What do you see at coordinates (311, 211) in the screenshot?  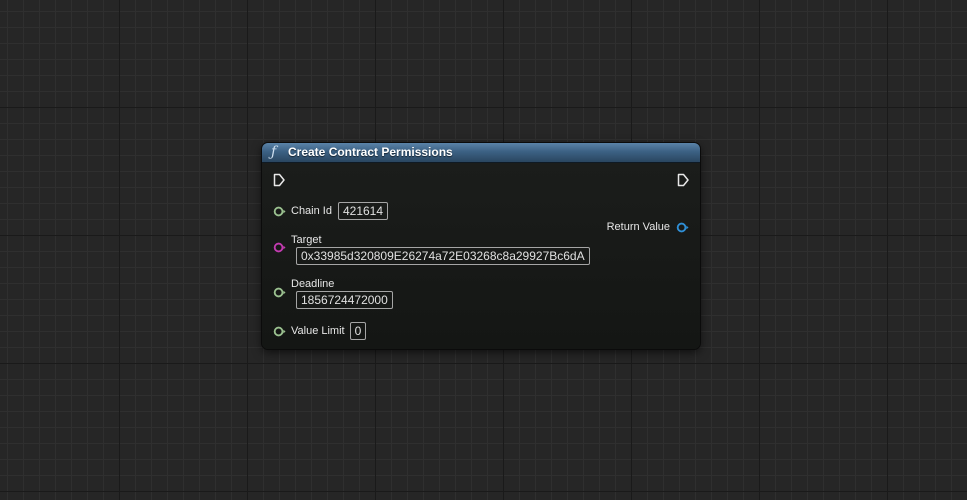 I see `chain-id-label: Chain Id` at bounding box center [311, 211].